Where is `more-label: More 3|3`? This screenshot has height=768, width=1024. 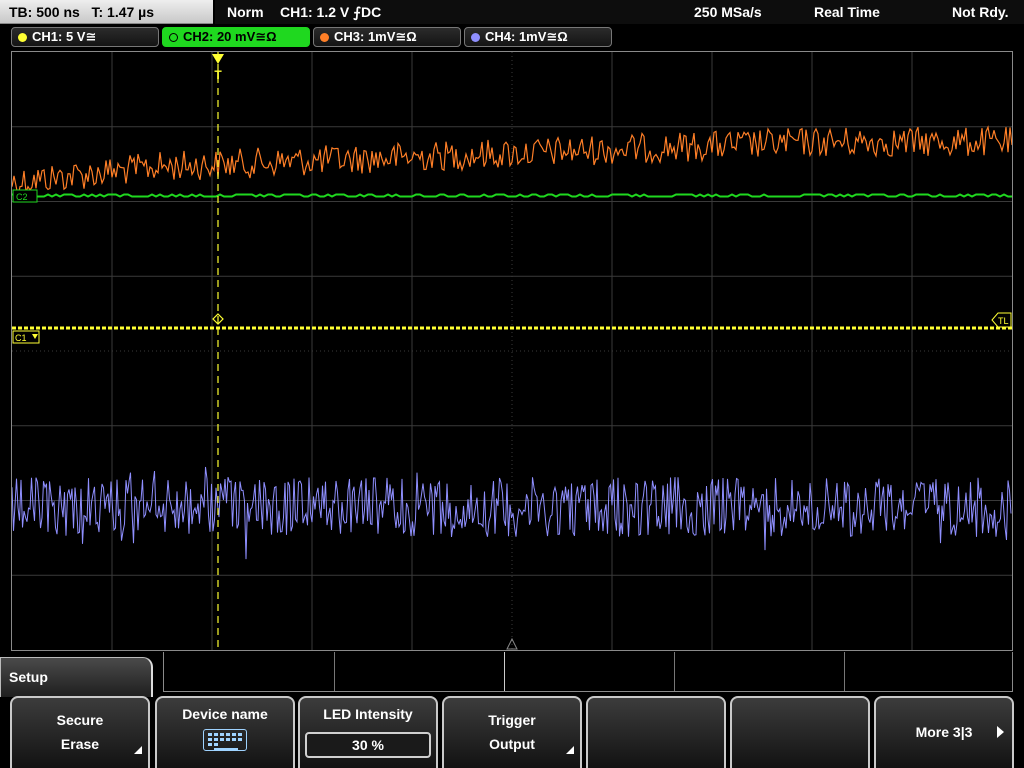 more-label: More 3|3 is located at coordinates (944, 732).